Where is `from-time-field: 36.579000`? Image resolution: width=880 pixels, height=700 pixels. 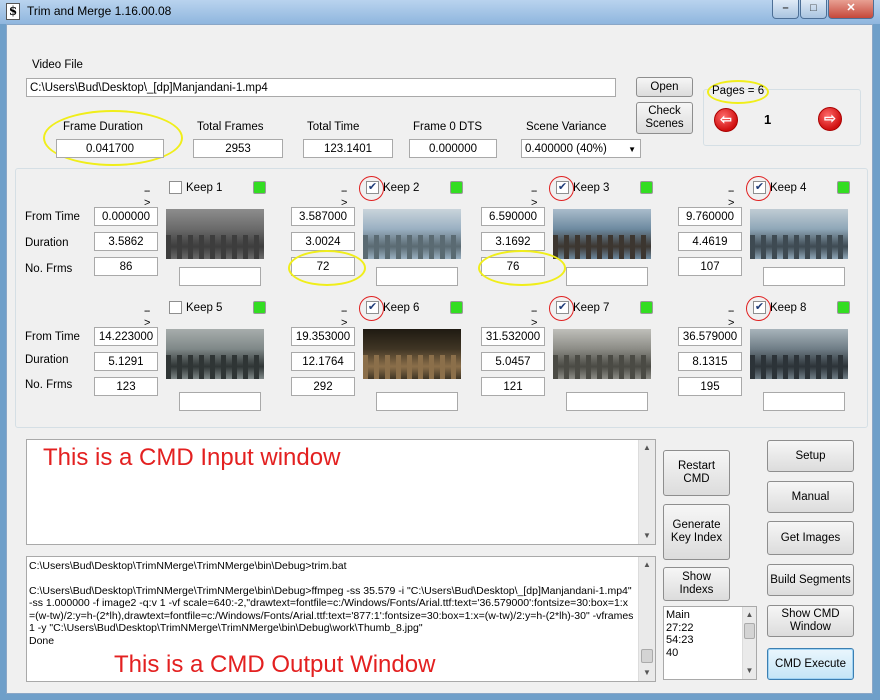
from-time-field: 36.579000 is located at coordinates (710, 336).